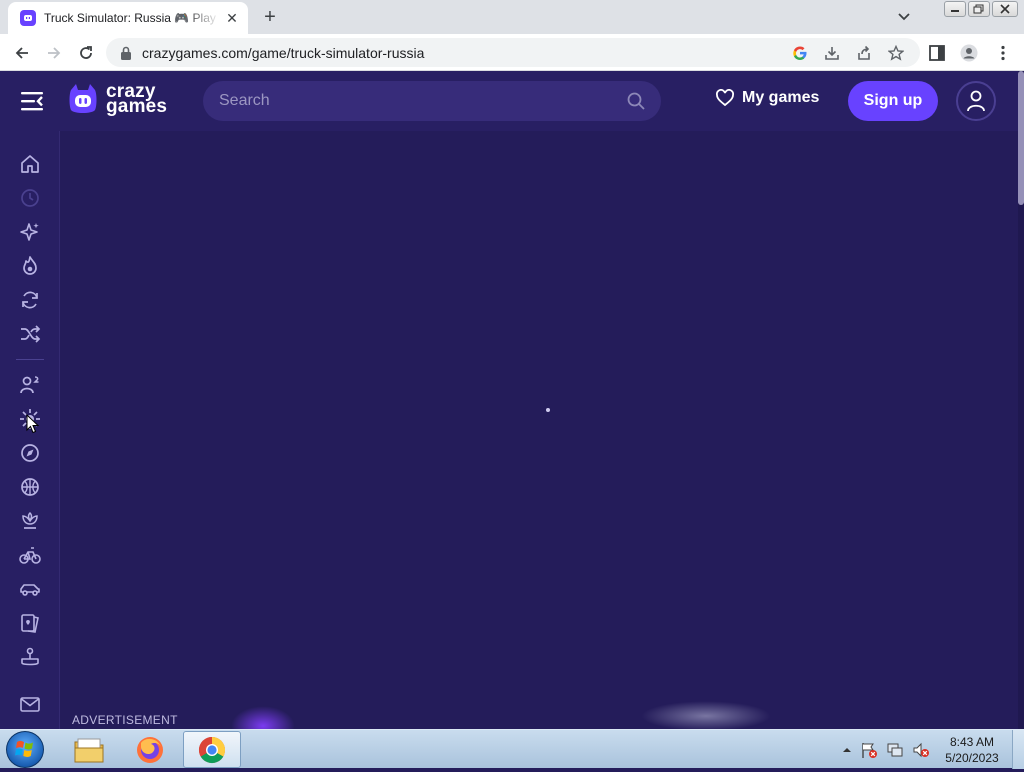 This screenshot has width=1024, height=772. I want to click on install-app-icon, so click(832, 53).